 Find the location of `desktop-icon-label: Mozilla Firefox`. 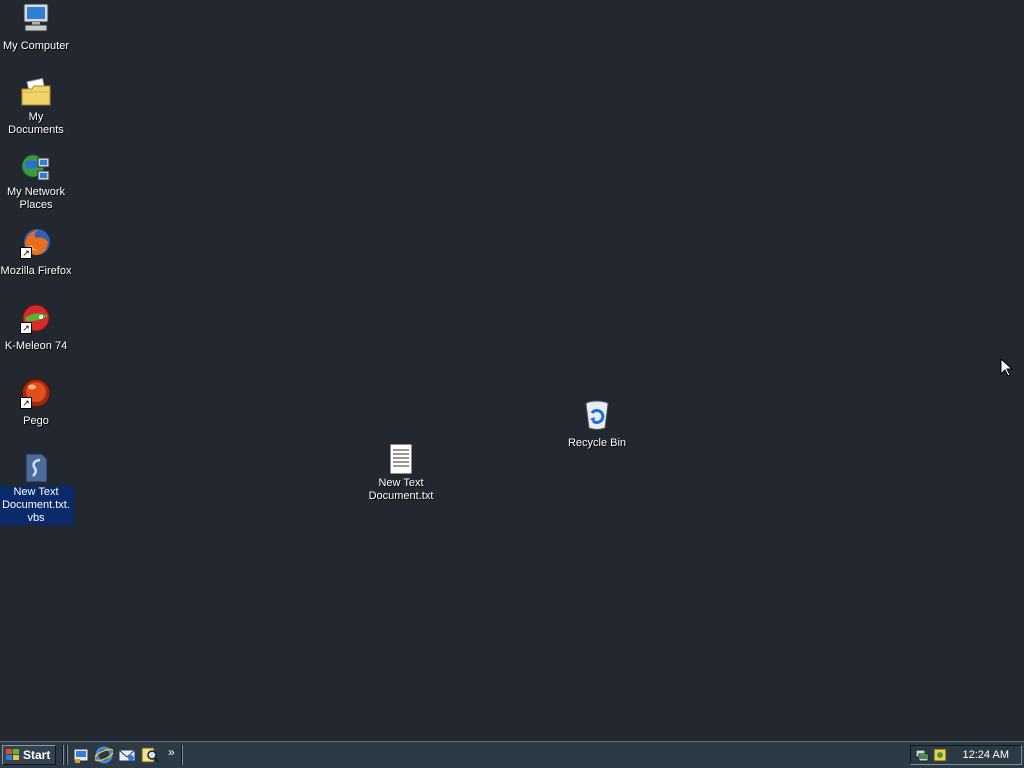

desktop-icon-label: Mozilla Firefox is located at coordinates (36, 271).